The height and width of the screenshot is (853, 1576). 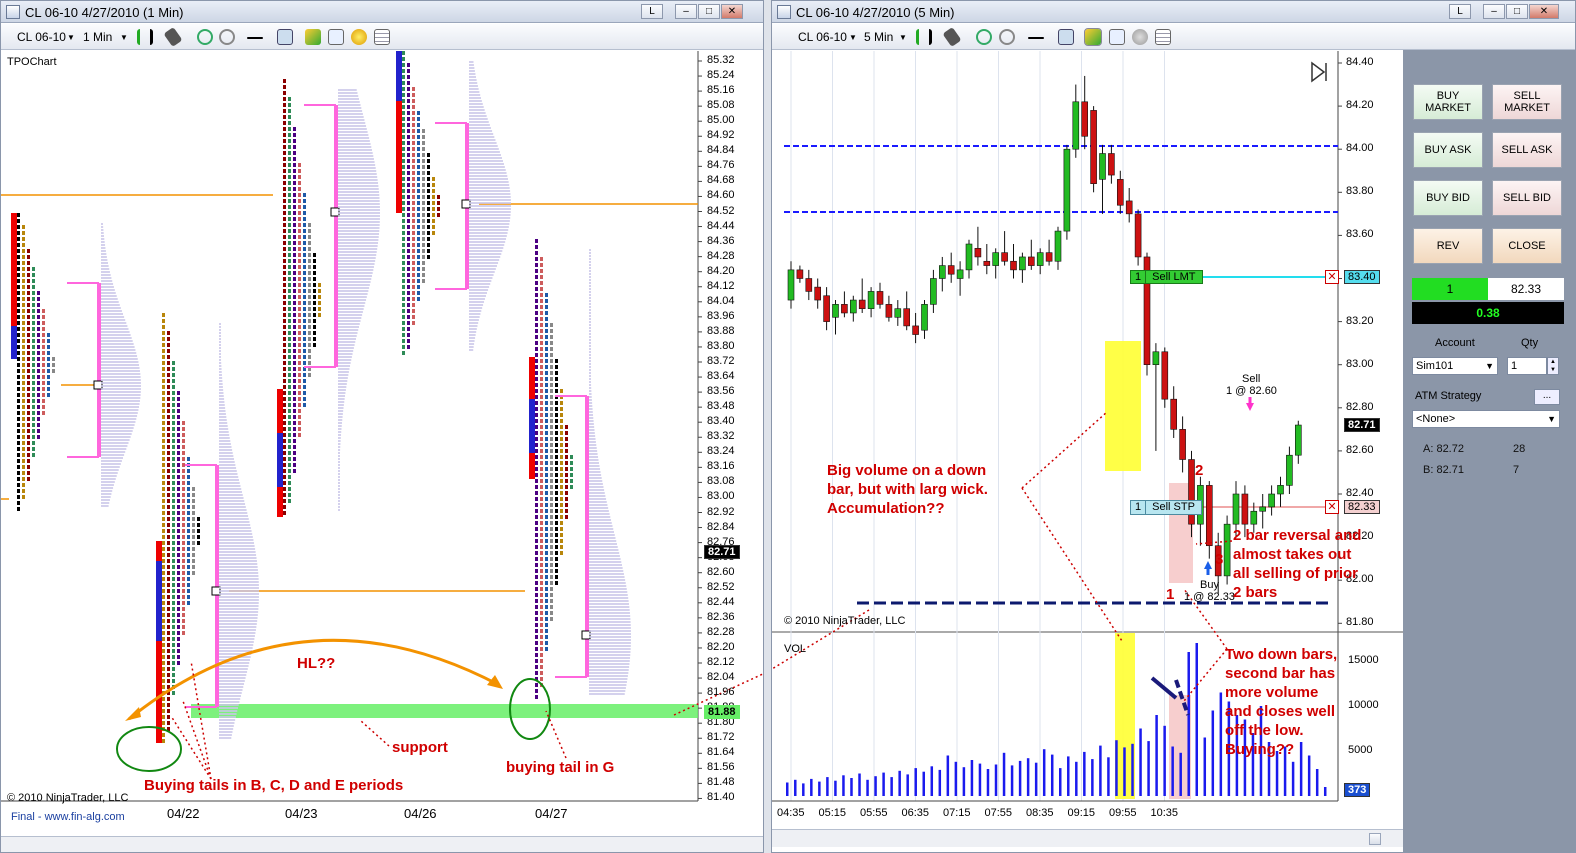 I want to click on quantity-stepper: ▲ ▼, so click(x=1553, y=366).